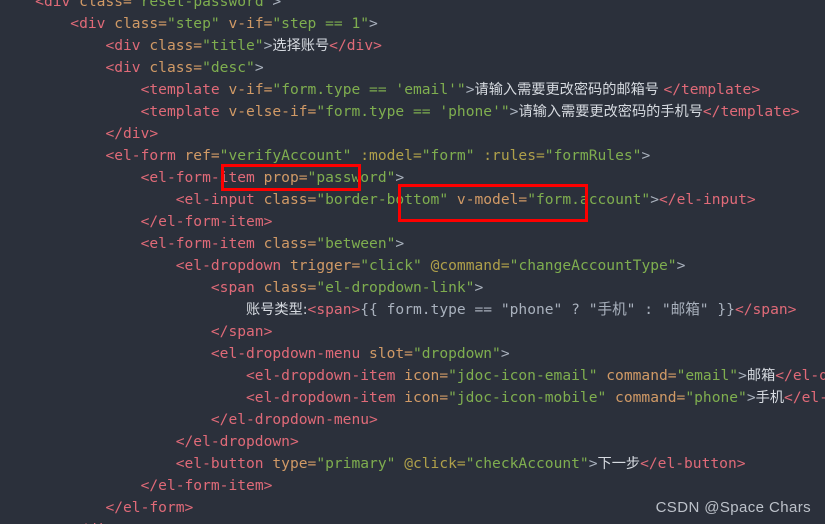  What do you see at coordinates (412, 6) in the screenshot?
I see `code-line: <div class="reset-password">` at bounding box center [412, 6].